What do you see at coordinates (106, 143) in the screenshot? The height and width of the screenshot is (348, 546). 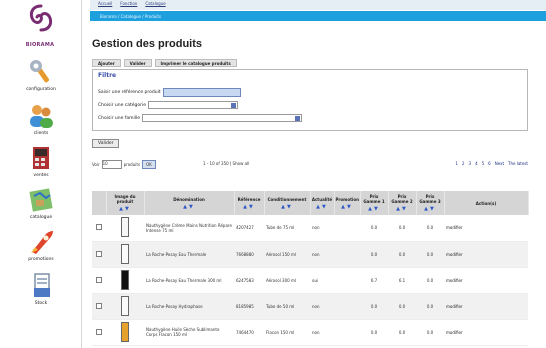 I see `validate-filter-button: Valider` at bounding box center [106, 143].